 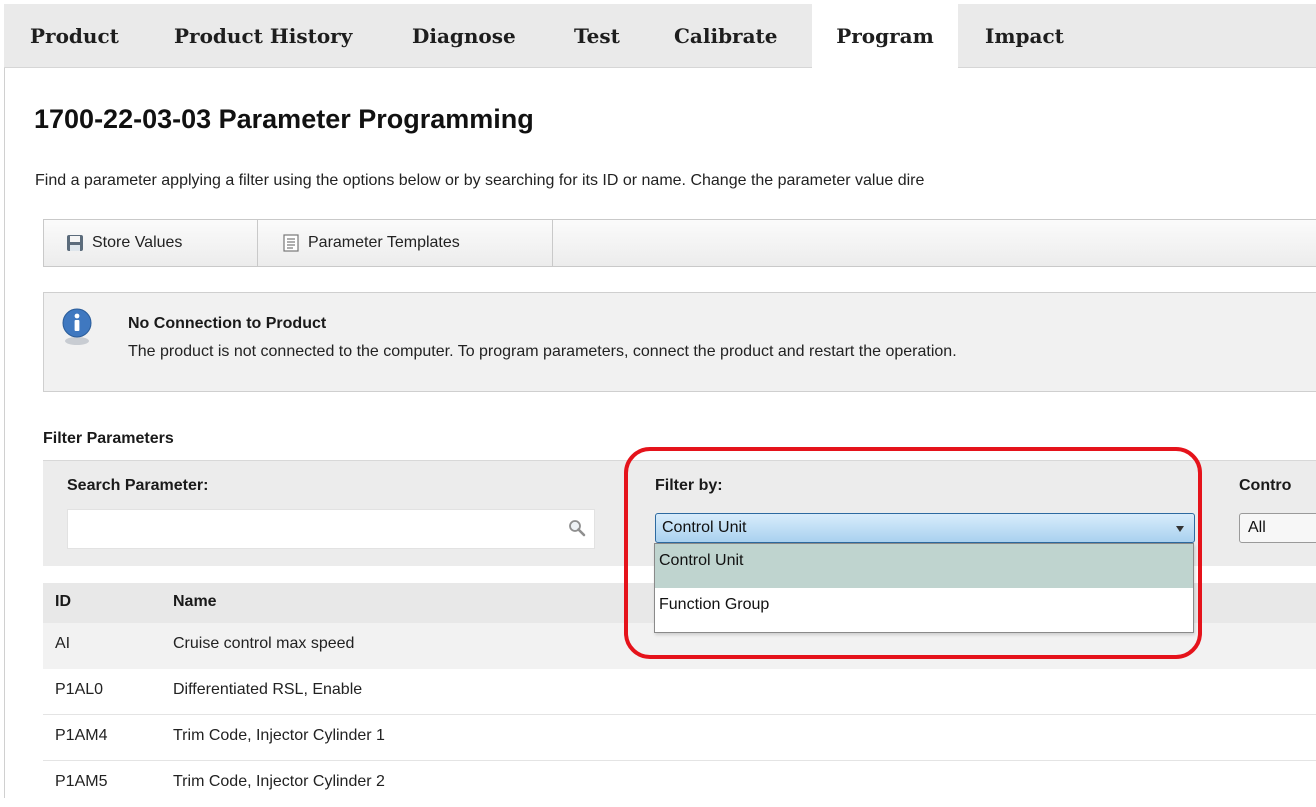 What do you see at coordinates (924, 566) in the screenshot?
I see `dropdown-option-control-unit: Control Unit` at bounding box center [924, 566].